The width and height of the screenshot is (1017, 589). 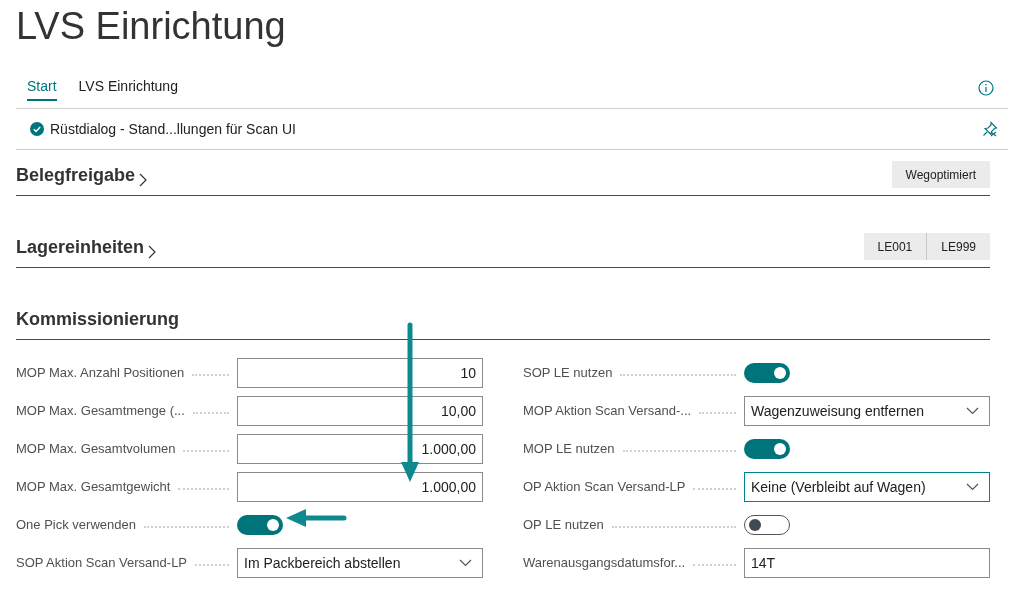 I want to click on input-field: 10,00, so click(x=360, y=411).